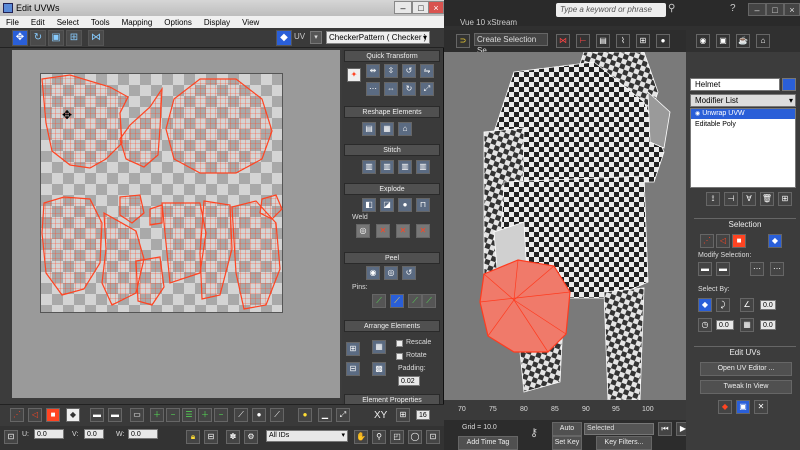  I want to click on binoculars-icon: ⚲, so click(675, 10).